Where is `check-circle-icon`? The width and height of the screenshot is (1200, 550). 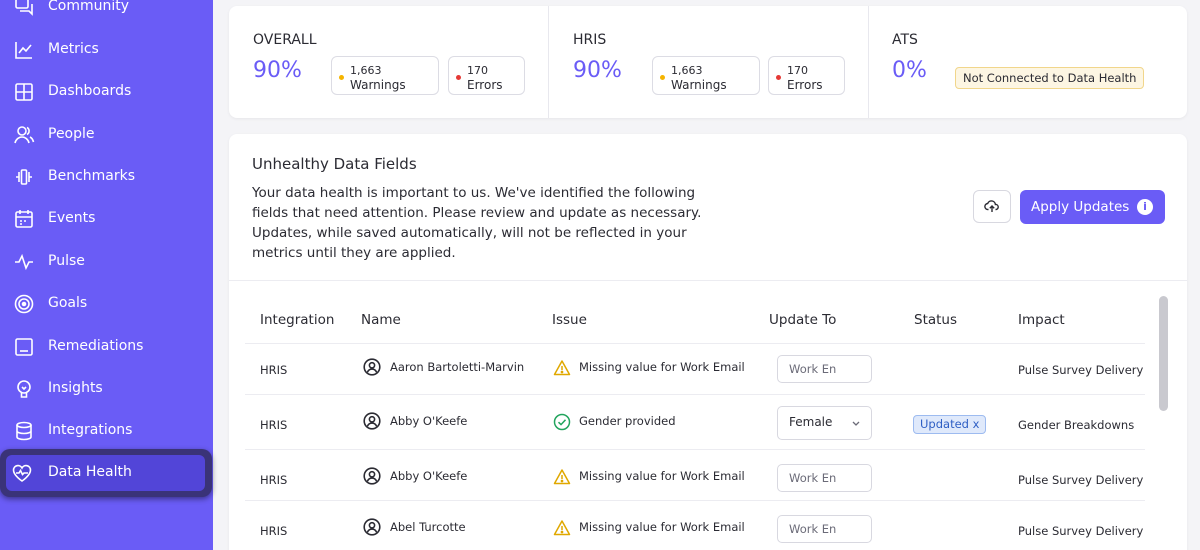
check-circle-icon is located at coordinates (562, 422).